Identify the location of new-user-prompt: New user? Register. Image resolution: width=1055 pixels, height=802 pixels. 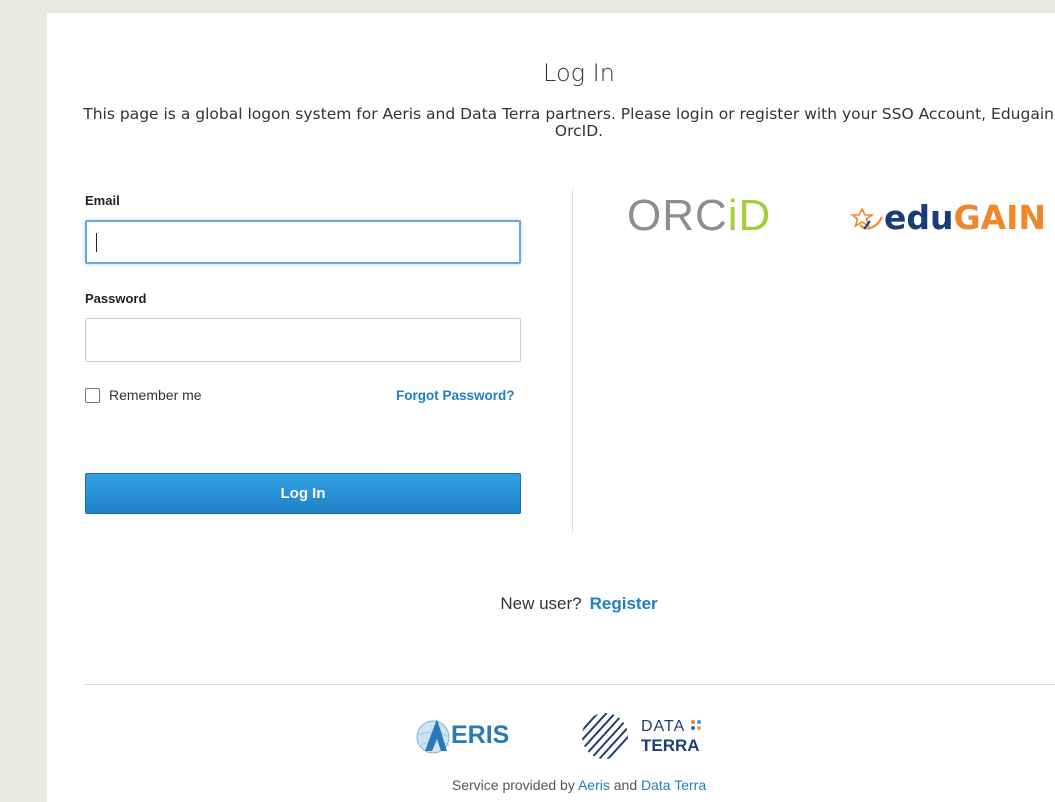
(551, 604).